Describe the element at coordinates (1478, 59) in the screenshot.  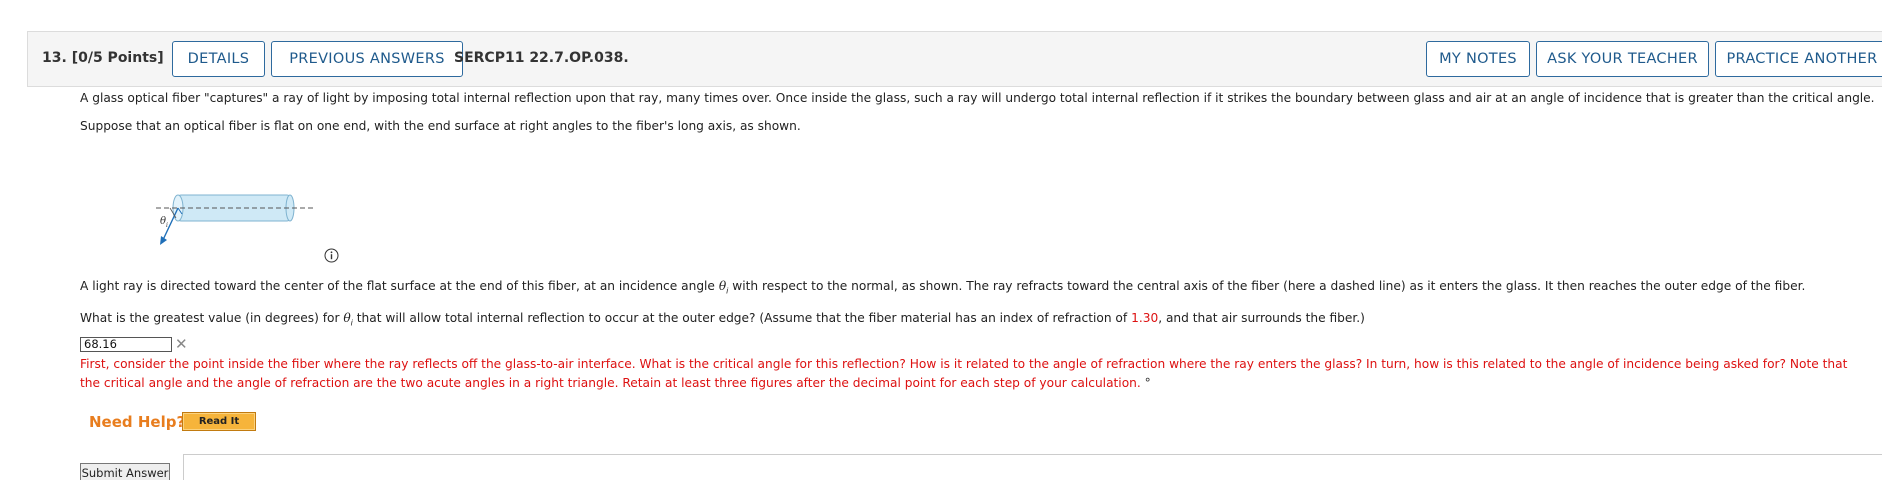
I see `my-notes-button: MY NOTES` at that location.